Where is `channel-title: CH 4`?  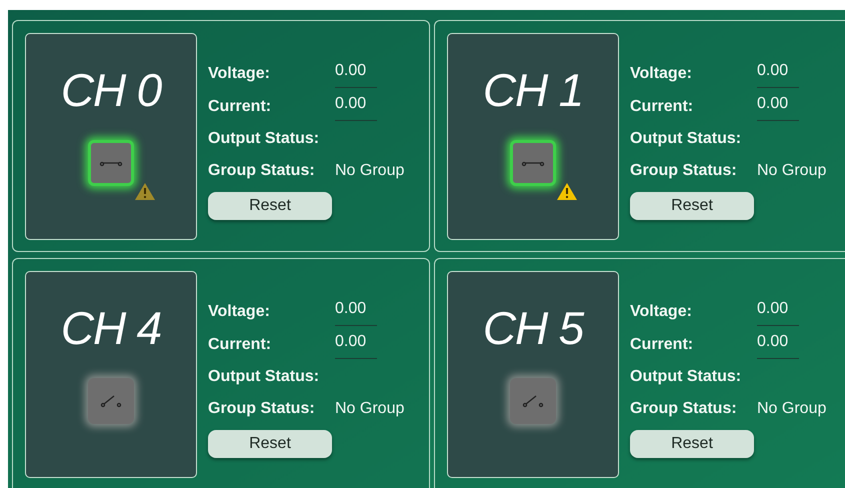 channel-title: CH 4 is located at coordinates (111, 328).